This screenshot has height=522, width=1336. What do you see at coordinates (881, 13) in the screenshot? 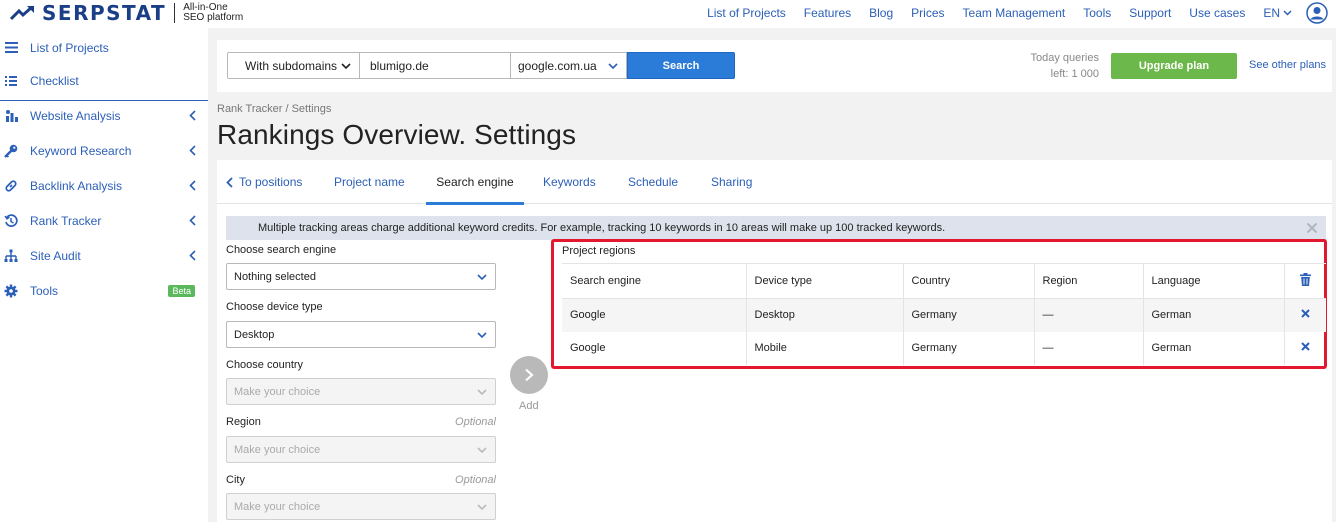
I see `topnav-blog: Blog` at bounding box center [881, 13].